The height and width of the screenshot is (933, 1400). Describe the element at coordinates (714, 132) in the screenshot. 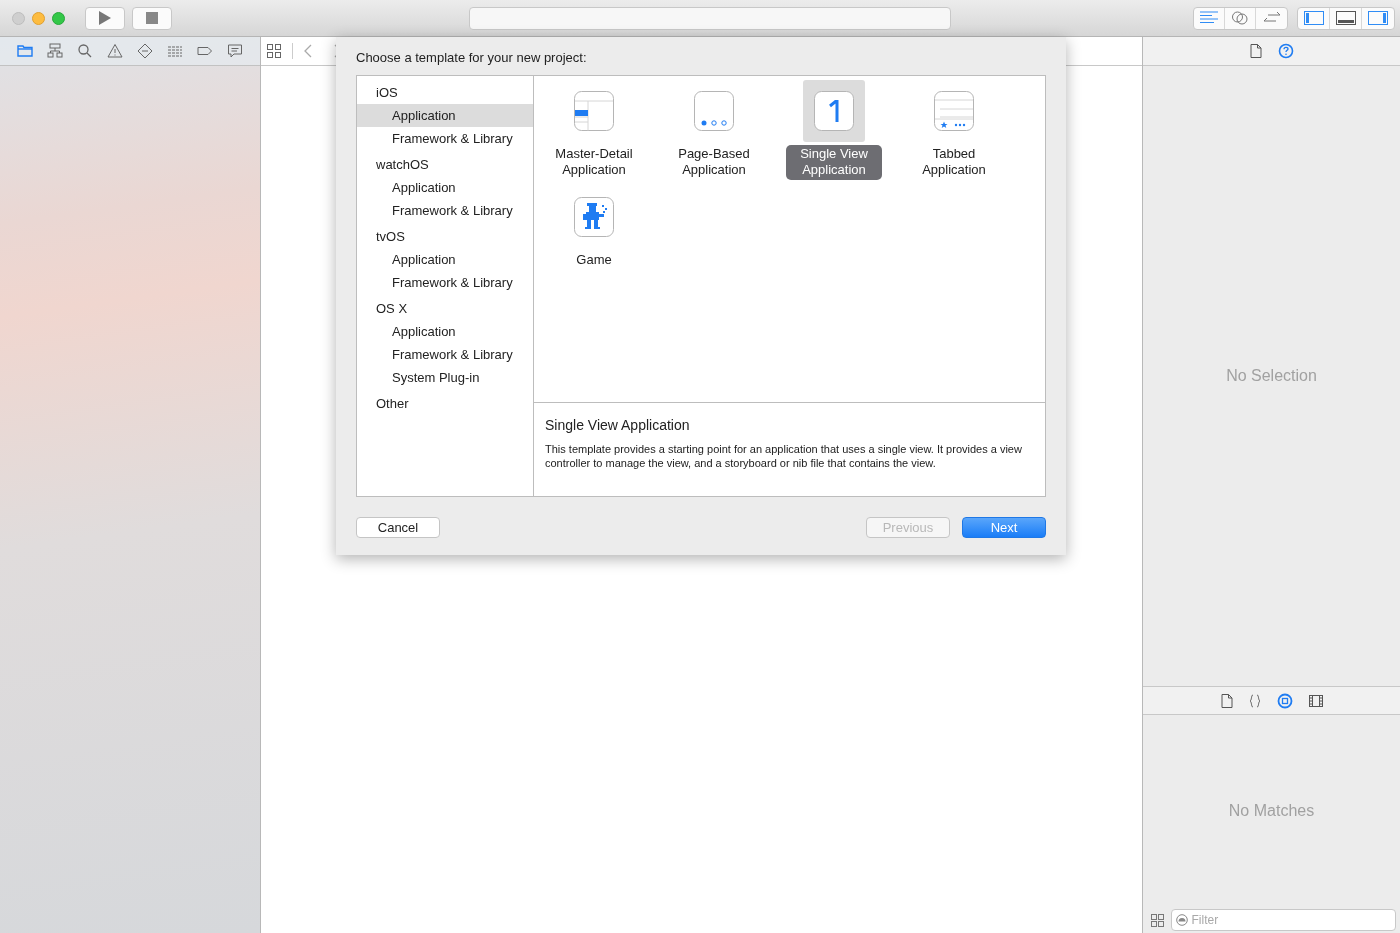

I see `template-tile: Page-Based Application` at that location.